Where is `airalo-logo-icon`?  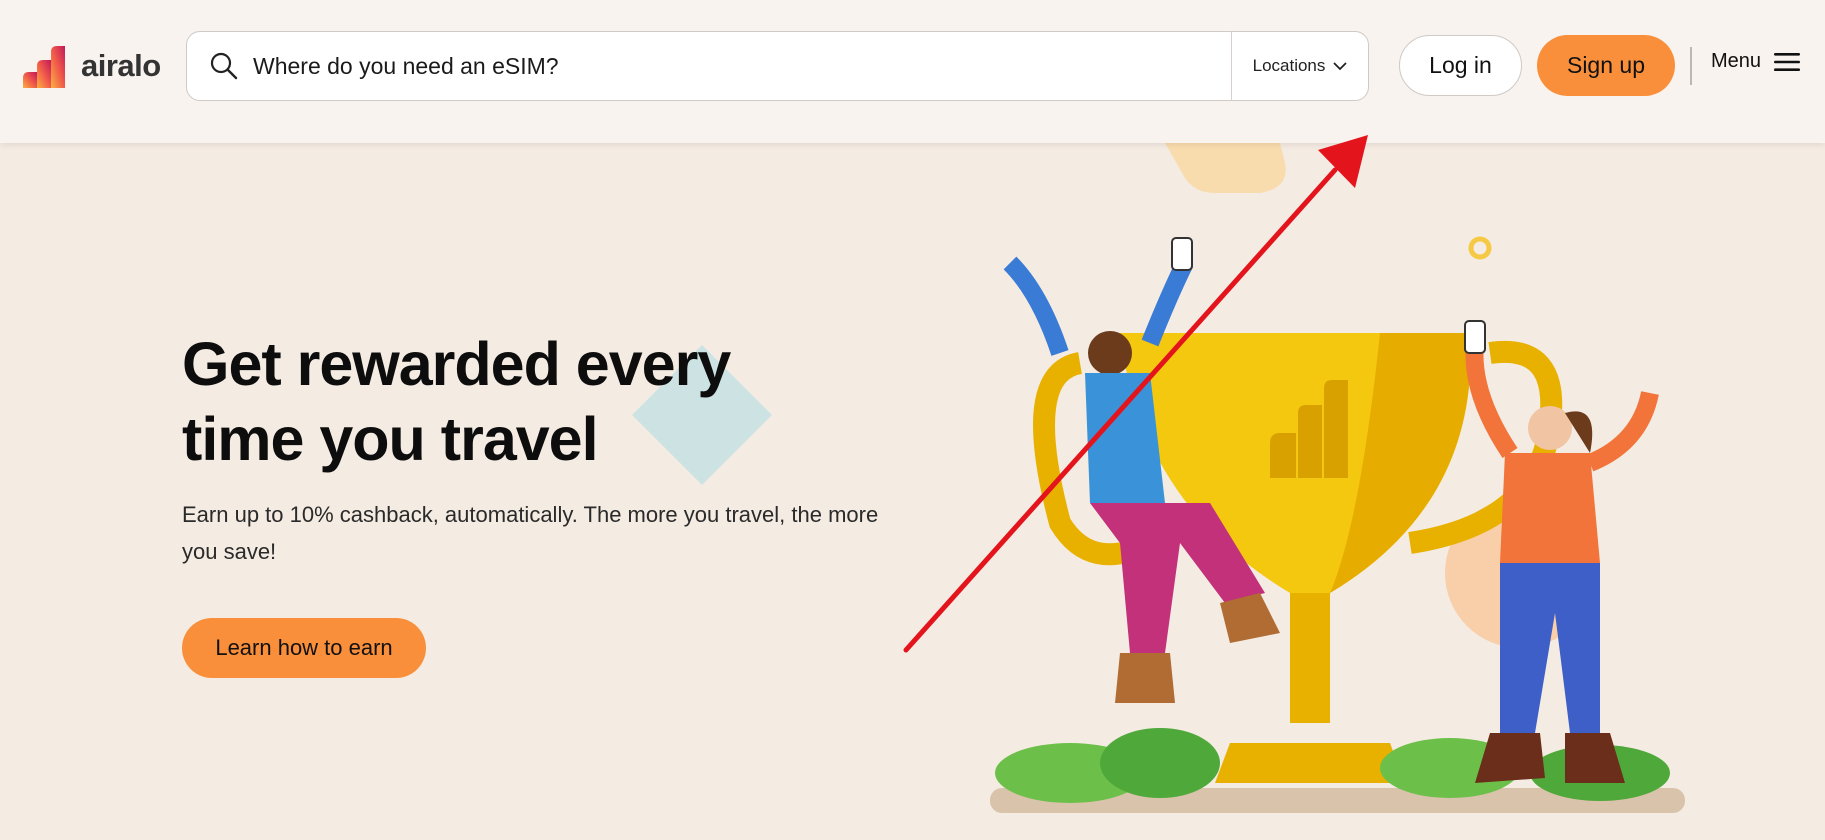 airalo-logo-icon is located at coordinates (44, 67).